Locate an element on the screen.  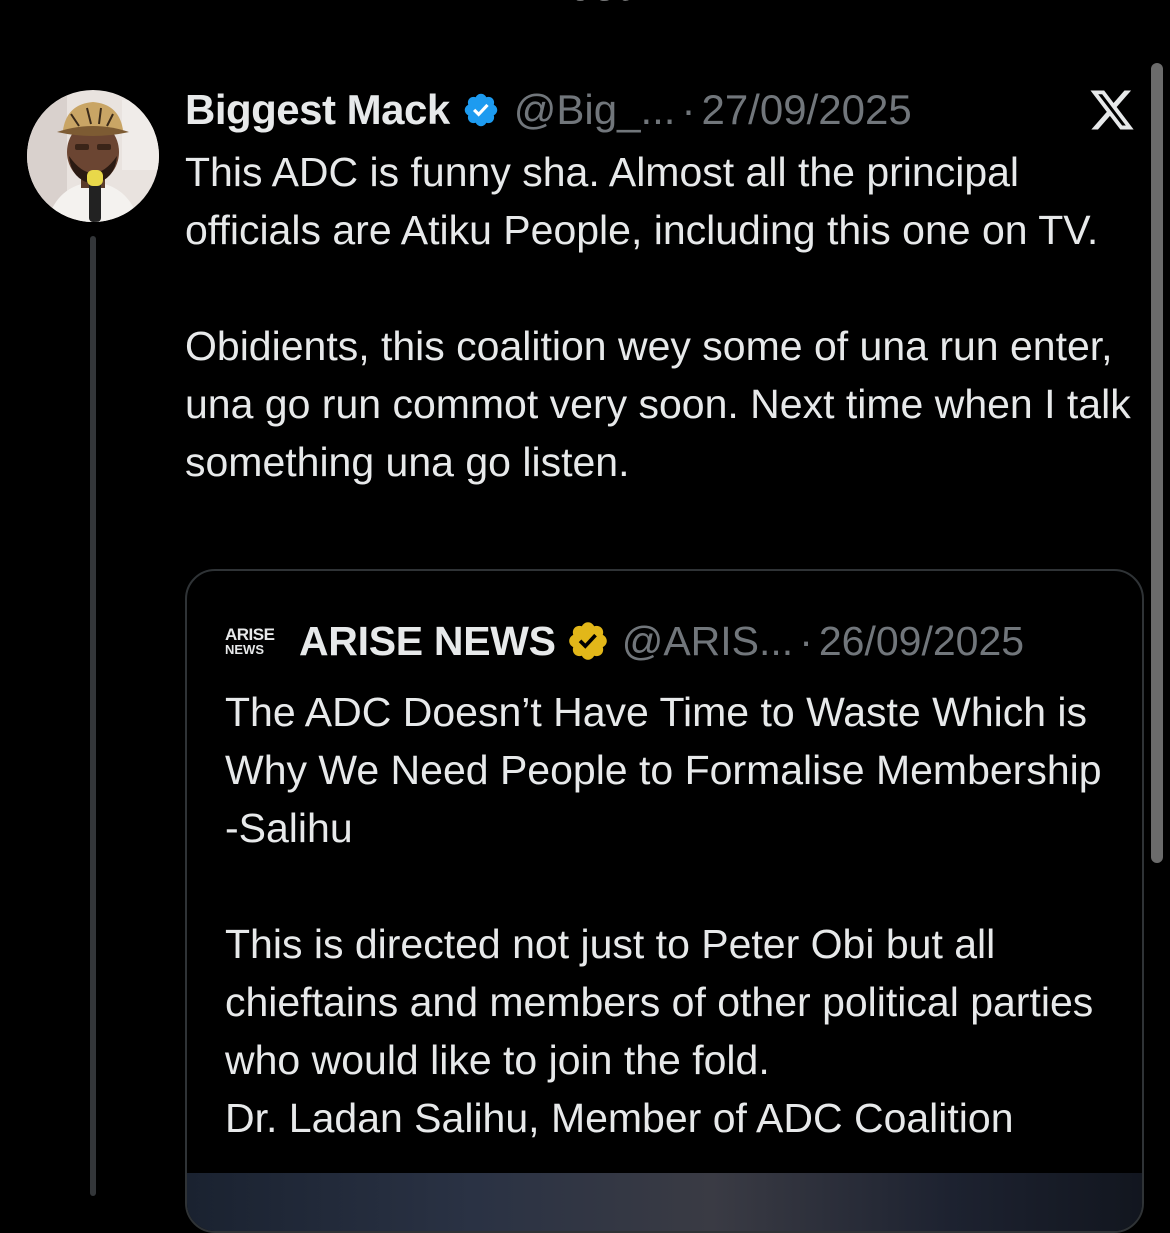
avatar is located at coordinates (93, 156).